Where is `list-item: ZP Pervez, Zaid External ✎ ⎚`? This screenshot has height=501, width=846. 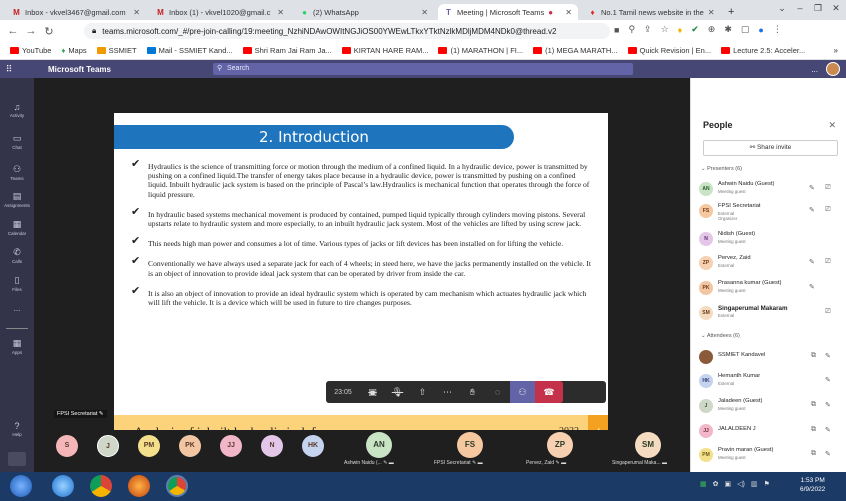 list-item: ZP Pervez, Zaid External ✎ ⎚ is located at coordinates (769, 264).